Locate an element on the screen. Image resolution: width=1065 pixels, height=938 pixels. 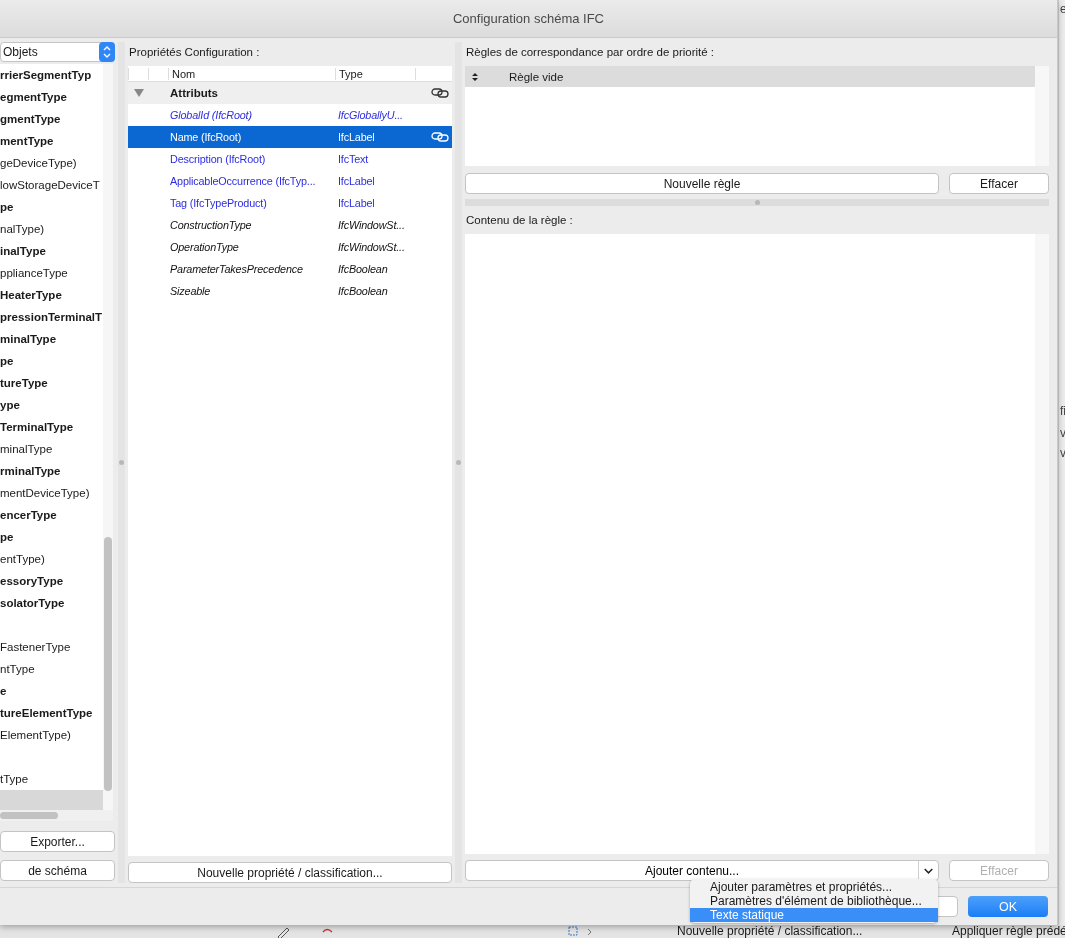
list-item-label: gmentType is located at coordinates (30, 119).